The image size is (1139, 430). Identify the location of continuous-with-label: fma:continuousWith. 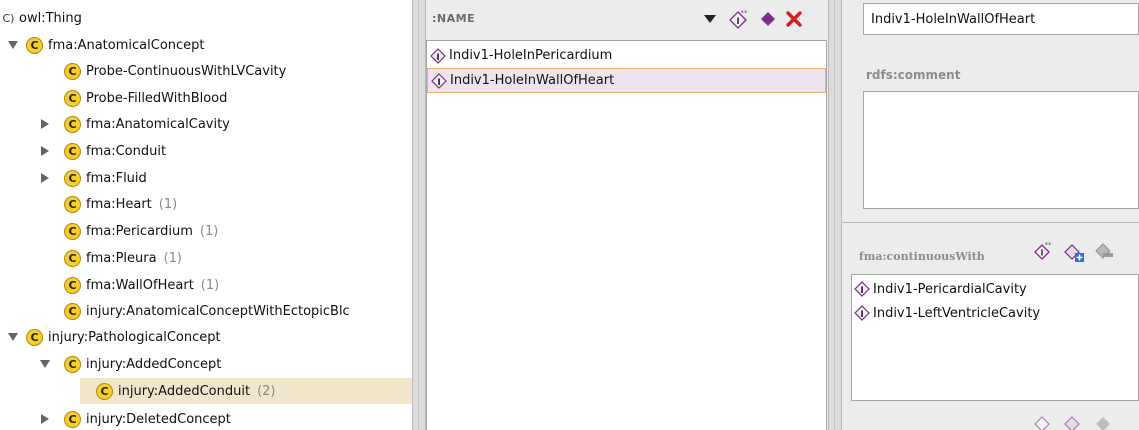
(922, 256).